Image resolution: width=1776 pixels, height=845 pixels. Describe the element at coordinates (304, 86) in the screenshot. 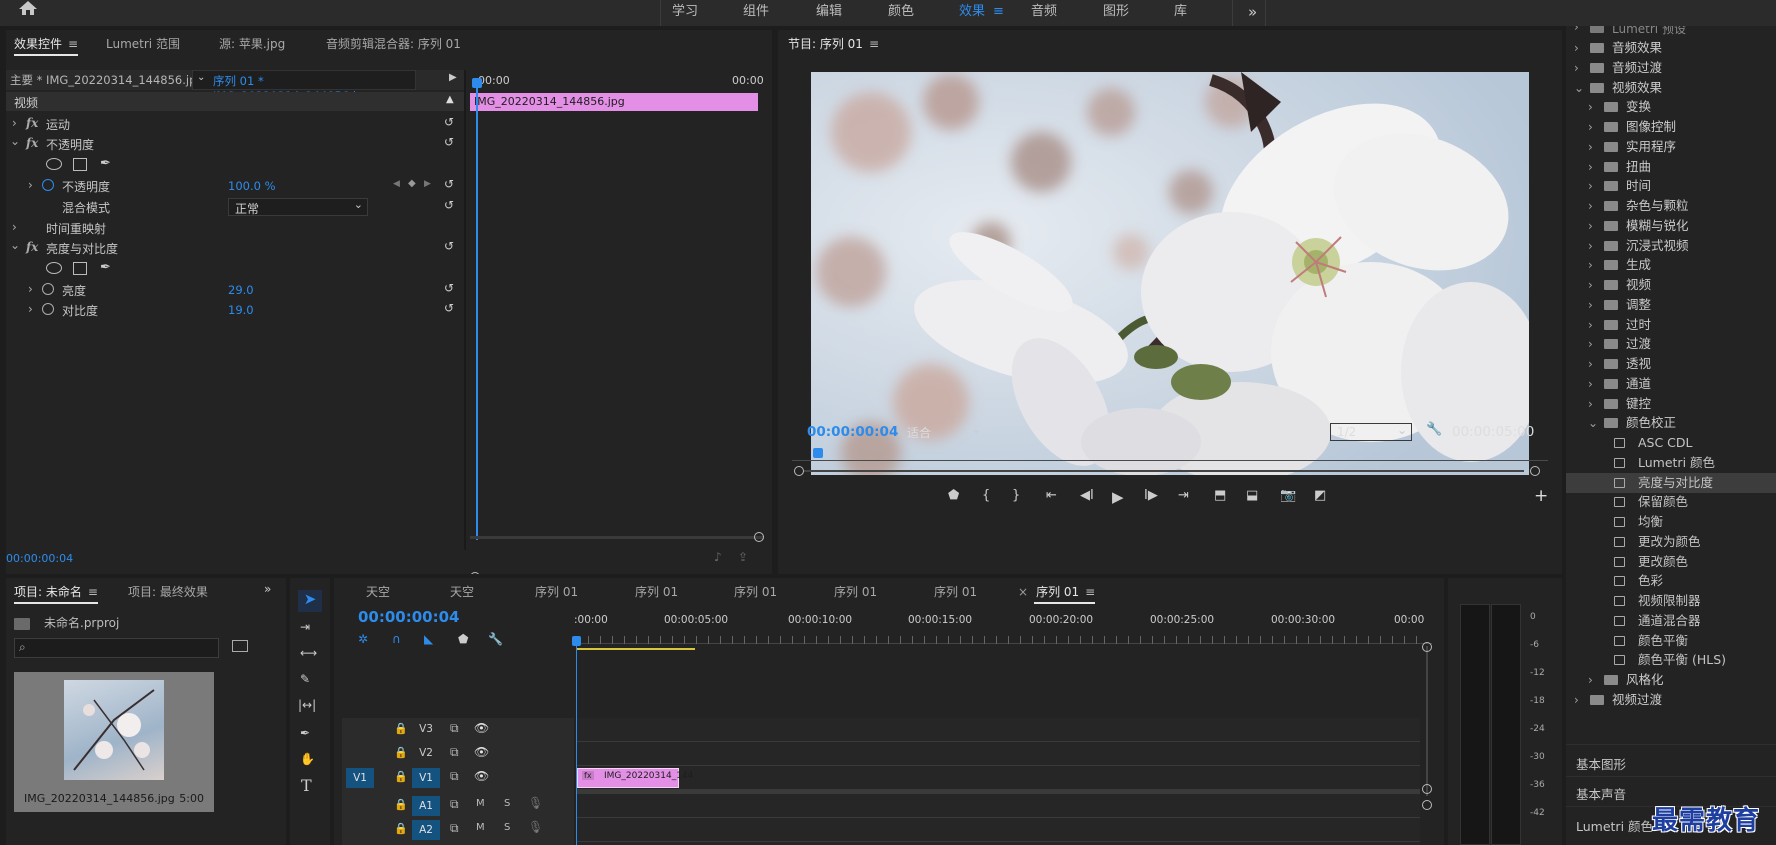

I see `sequence-clip-selector: ⌄ 序列 01 * IMG_20220314_144856.jpg` at that location.